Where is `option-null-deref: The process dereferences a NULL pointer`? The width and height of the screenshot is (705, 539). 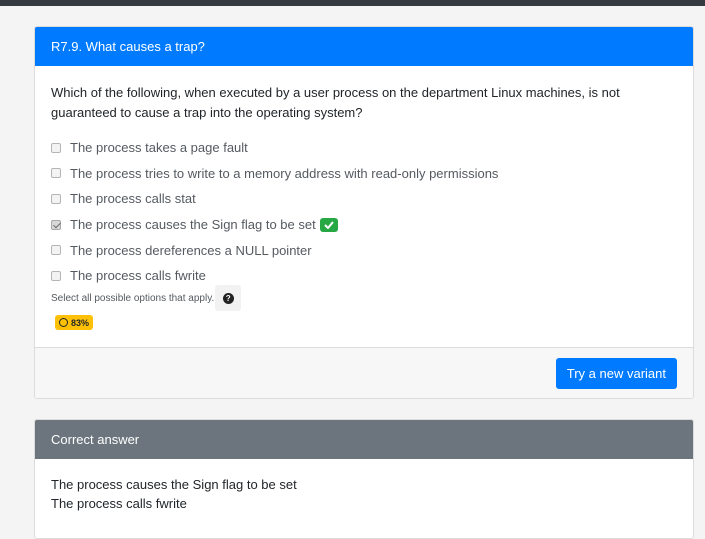 option-null-deref: The process dereferences a NULL pointer is located at coordinates (274, 250).